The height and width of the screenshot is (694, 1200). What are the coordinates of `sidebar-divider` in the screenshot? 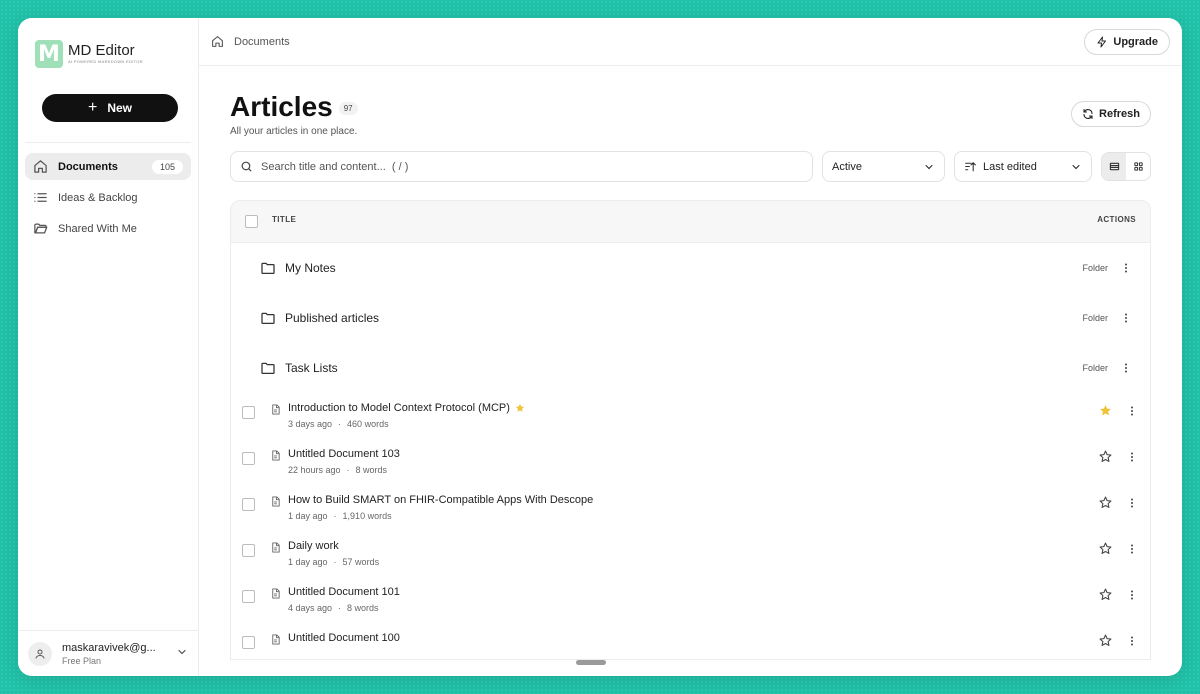 It's located at (108, 142).